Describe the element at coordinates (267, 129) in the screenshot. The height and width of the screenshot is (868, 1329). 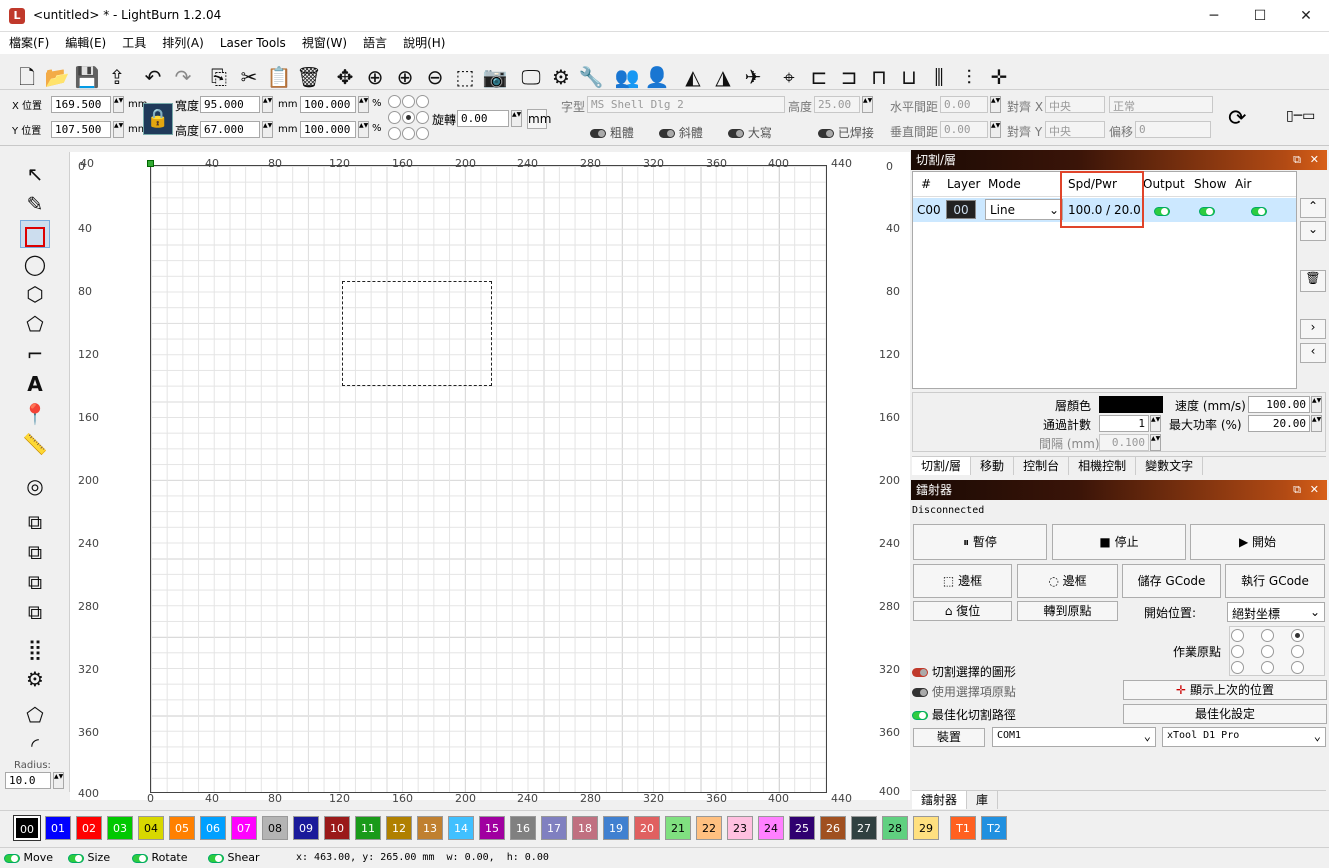
I see `height-spinner: ▲▼` at that location.